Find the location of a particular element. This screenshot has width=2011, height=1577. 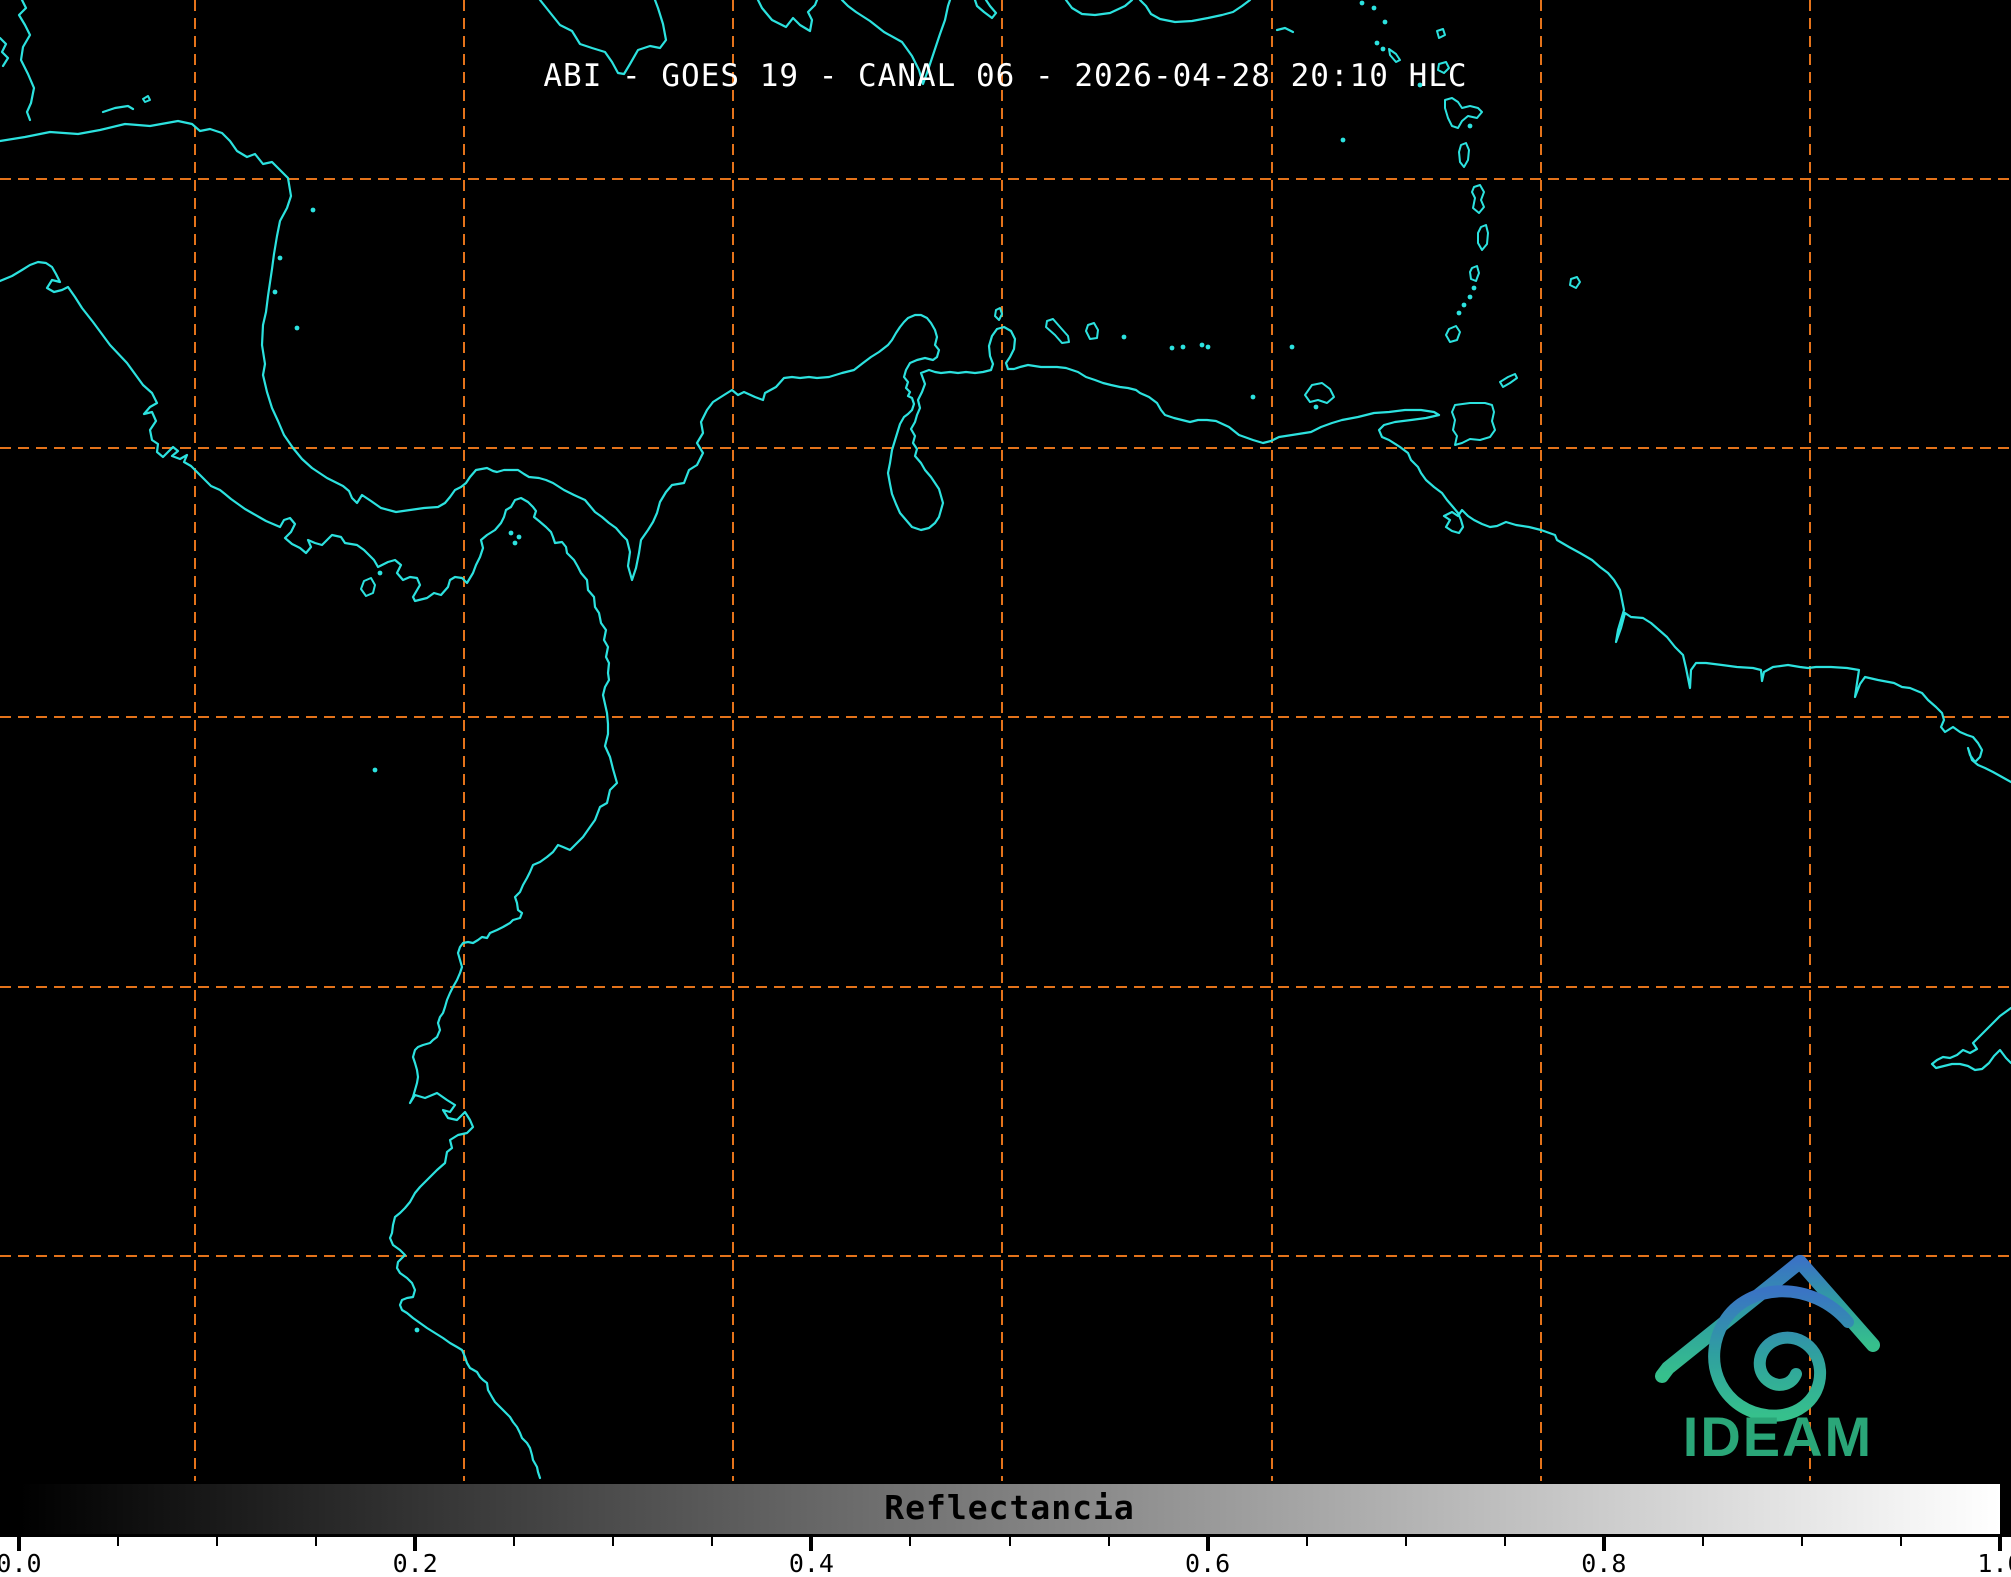

coastline-belize-coast-fragment is located at coordinates (26, 61).